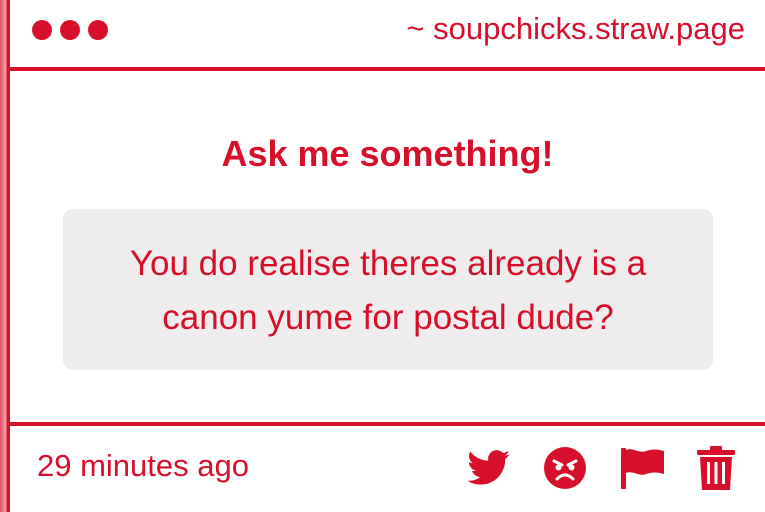 This screenshot has height=512, width=765. I want to click on window-dots, so click(70, 30).